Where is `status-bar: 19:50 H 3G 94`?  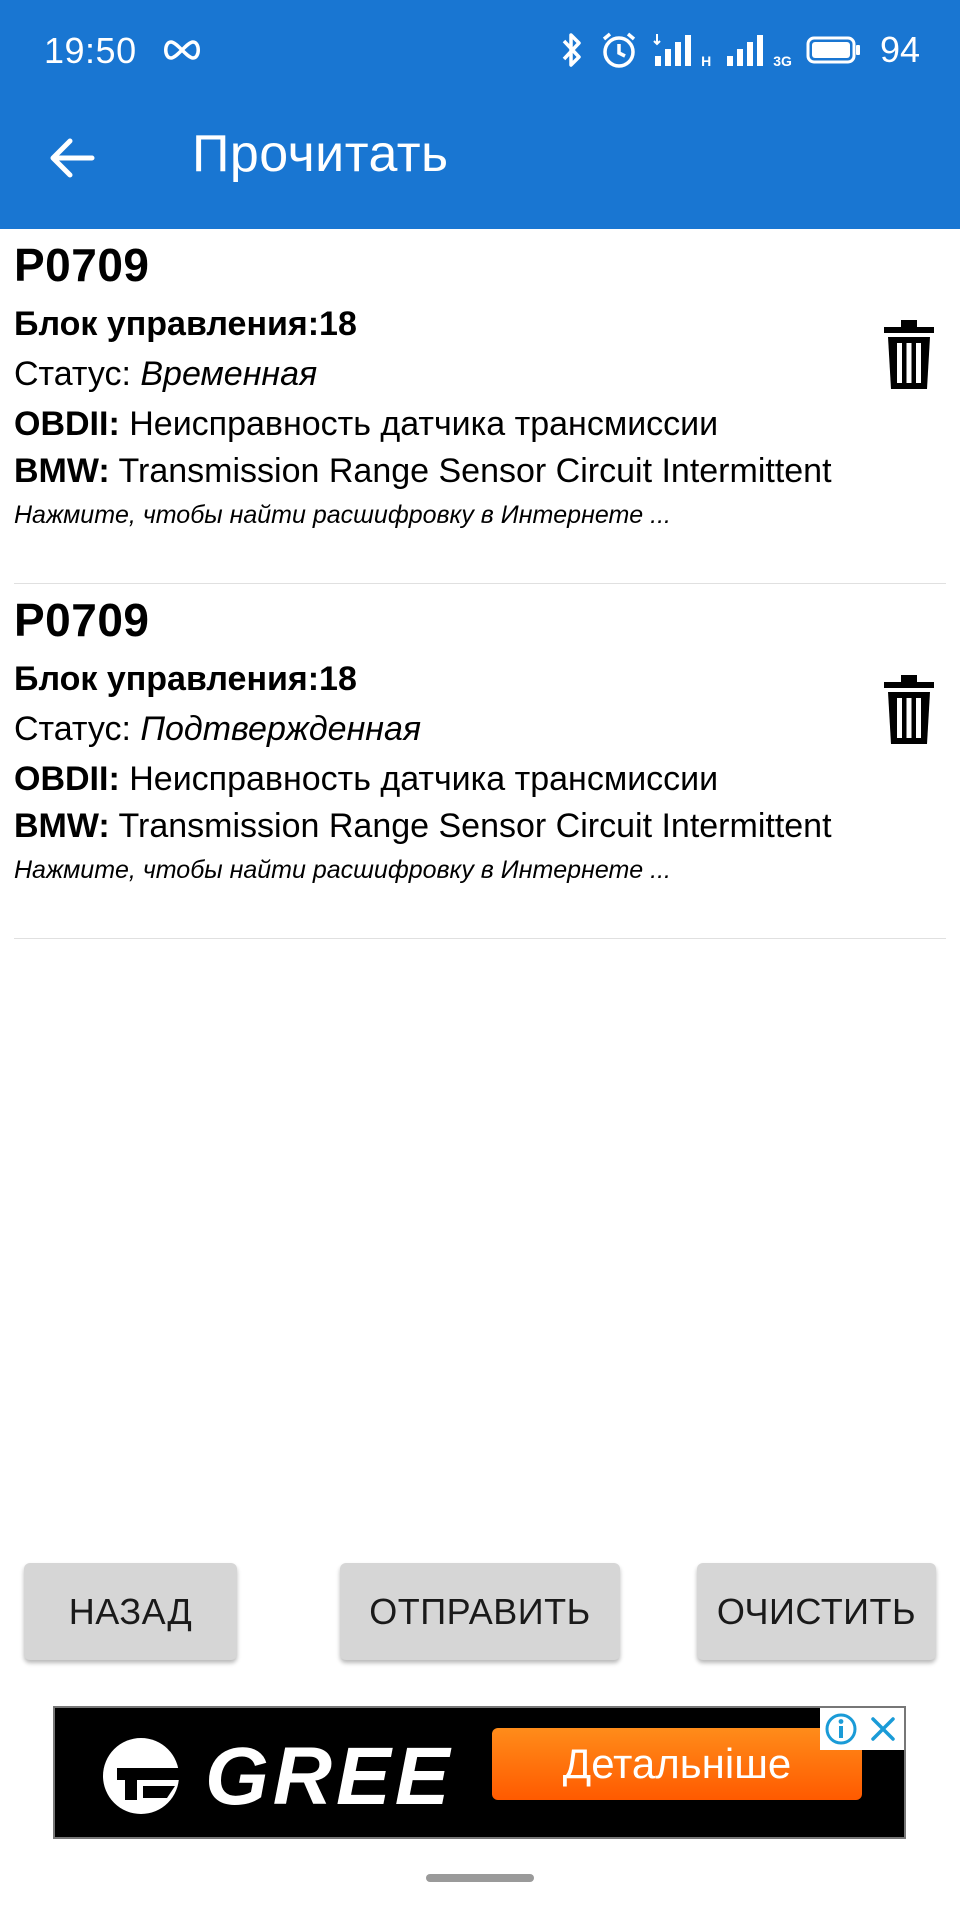 status-bar: 19:50 H 3G 94 is located at coordinates (480, 50).